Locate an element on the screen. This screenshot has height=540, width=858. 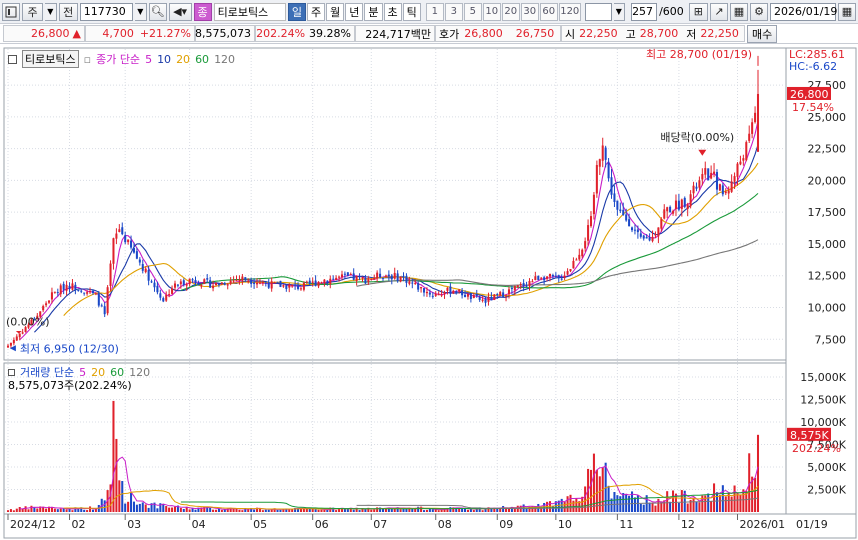
interval-30: 30 is located at coordinates (529, 11).